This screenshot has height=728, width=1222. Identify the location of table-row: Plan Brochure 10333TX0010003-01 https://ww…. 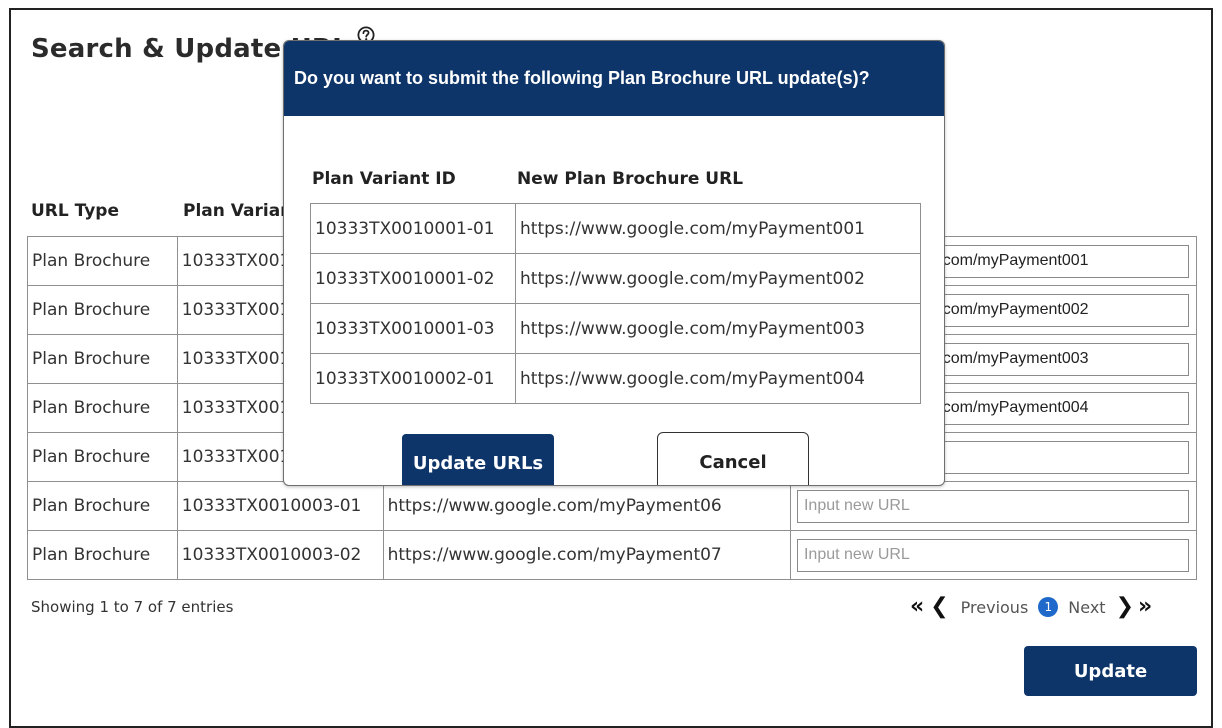
(612, 506).